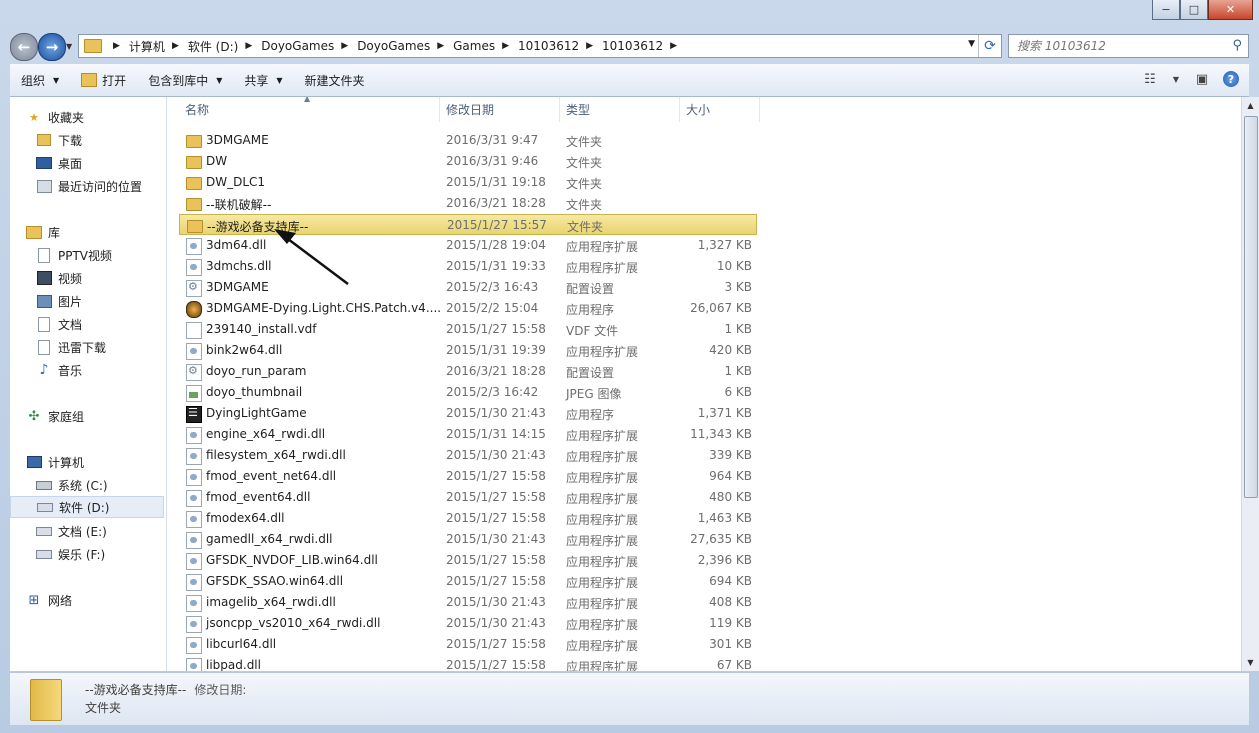  What do you see at coordinates (738, 371) in the screenshot?
I see `file-size: 1 KB` at bounding box center [738, 371].